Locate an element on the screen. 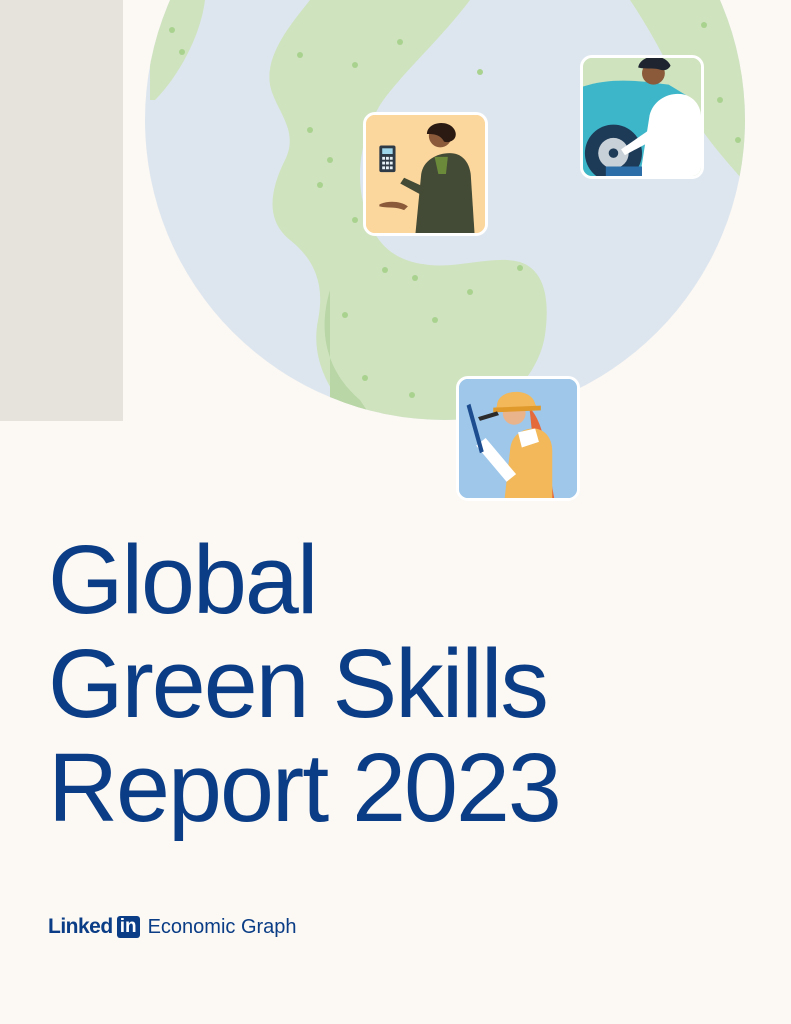 The height and width of the screenshot is (1024, 791). brand-wordmark: Linked is located at coordinates (80, 926).